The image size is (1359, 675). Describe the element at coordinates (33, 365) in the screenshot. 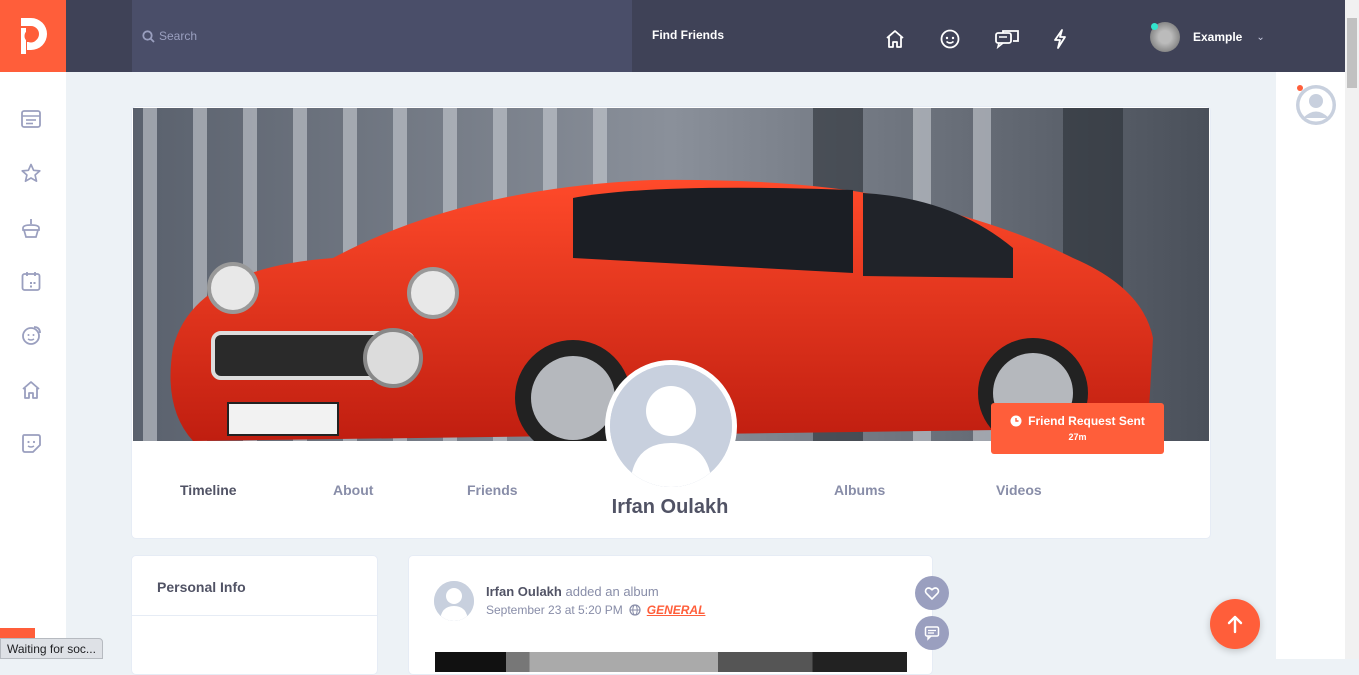

I see `left-sidebar` at that location.